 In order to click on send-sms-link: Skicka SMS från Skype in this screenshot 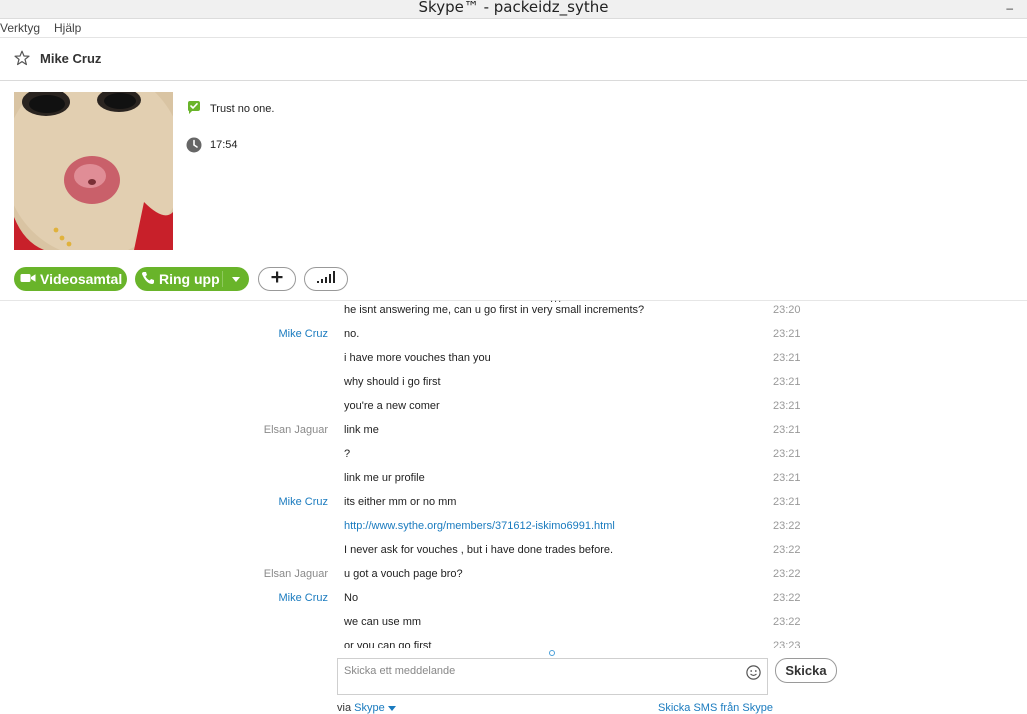, I will do `click(715, 708)`.